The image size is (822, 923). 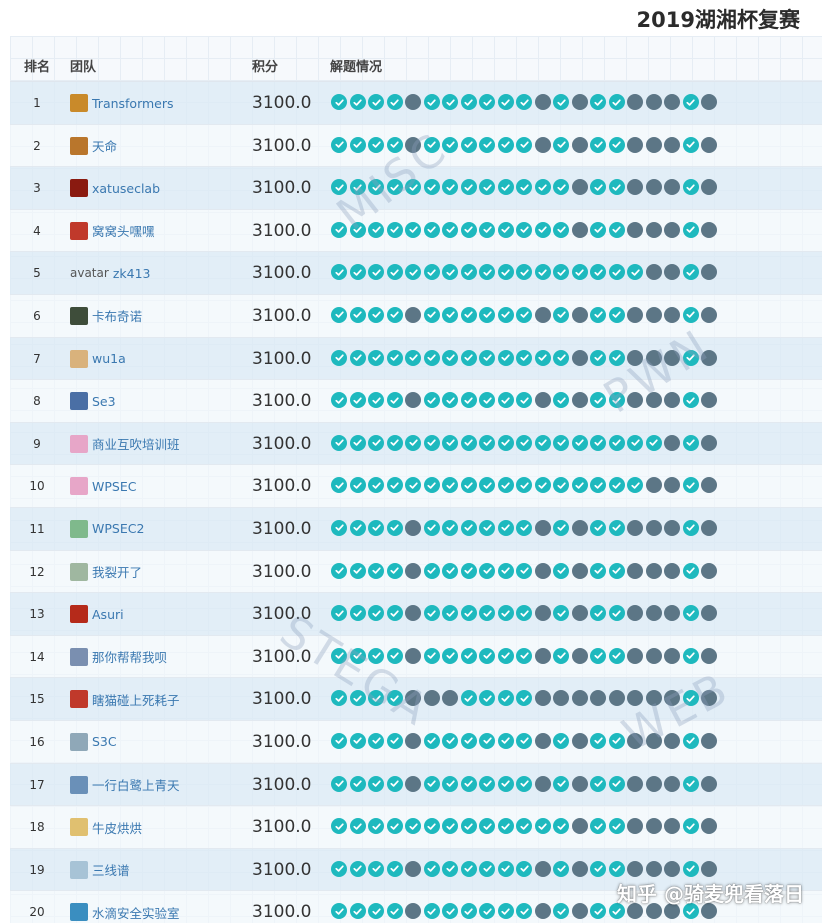 I want to click on team-name-link: Asuri, so click(x=108, y=614).